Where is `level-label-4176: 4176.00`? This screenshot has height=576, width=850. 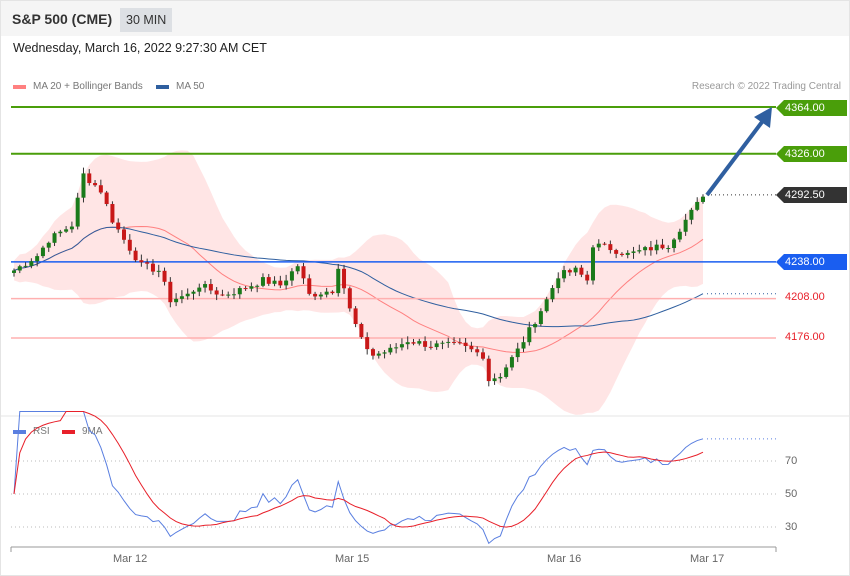
level-label-4176: 4176.00 is located at coordinates (805, 337).